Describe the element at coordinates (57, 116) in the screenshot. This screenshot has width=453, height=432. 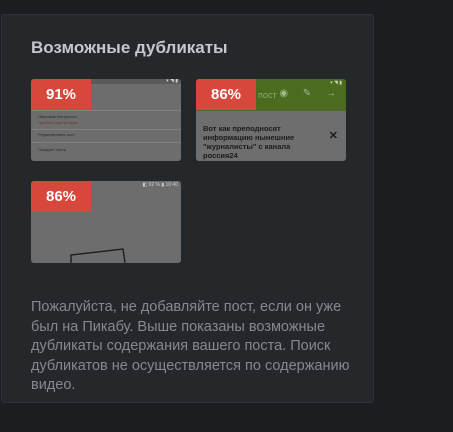
I see `thumbnail-text: Черновик Интересно` at that location.